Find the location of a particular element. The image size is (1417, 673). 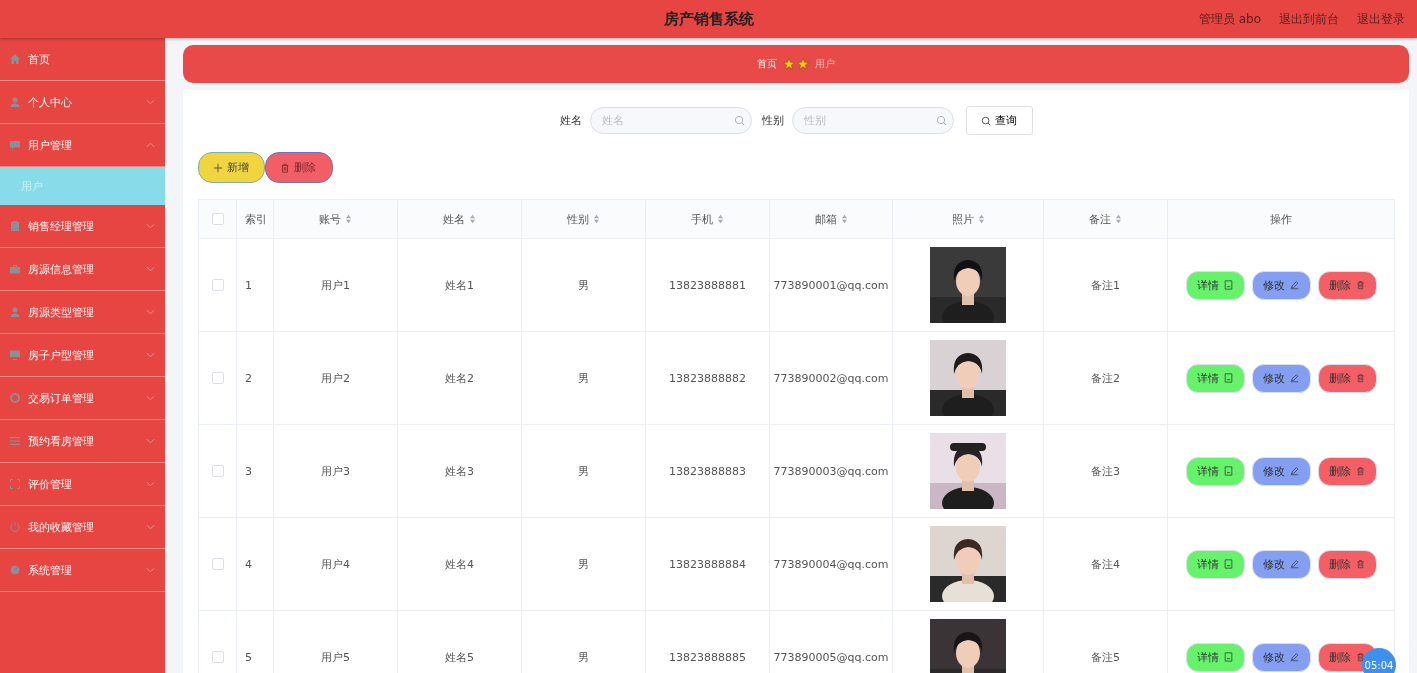

sidebar-item: 系统管理 is located at coordinates (82, 570).